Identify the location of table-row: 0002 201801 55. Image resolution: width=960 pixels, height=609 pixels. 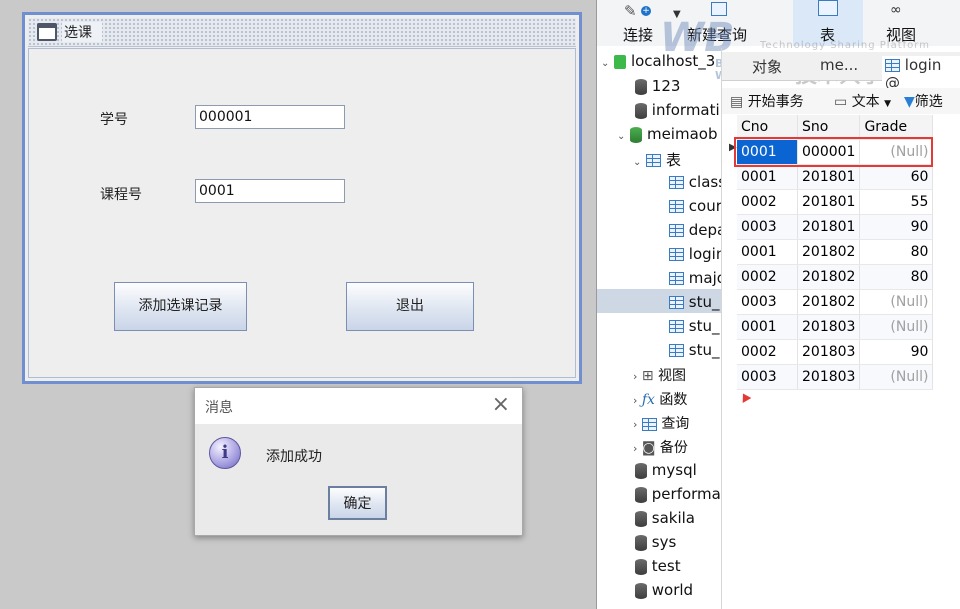
(835, 202).